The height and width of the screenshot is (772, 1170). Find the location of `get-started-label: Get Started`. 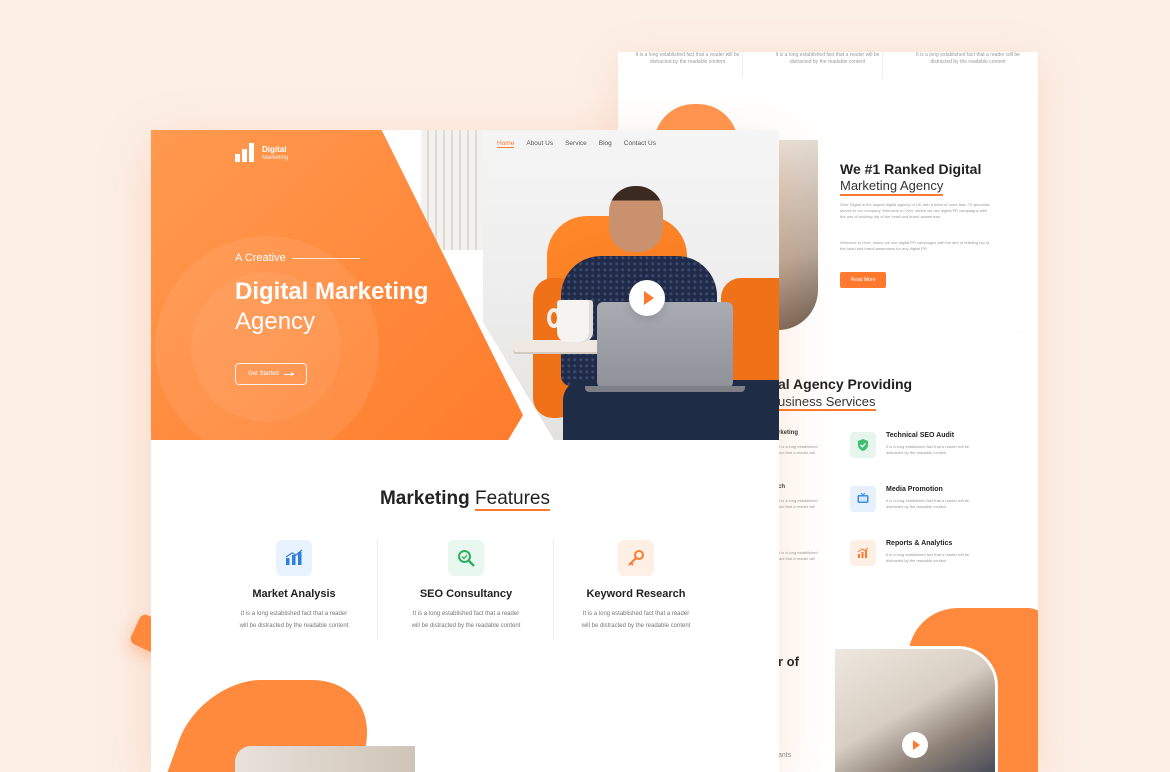

get-started-label: Get Started is located at coordinates (263, 374).